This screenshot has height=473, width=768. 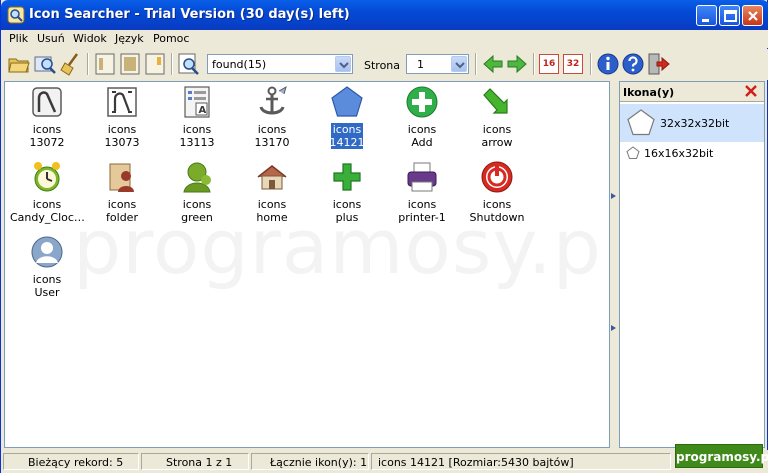 I want to click on site-badge: programosy.pl, so click(x=721, y=456).